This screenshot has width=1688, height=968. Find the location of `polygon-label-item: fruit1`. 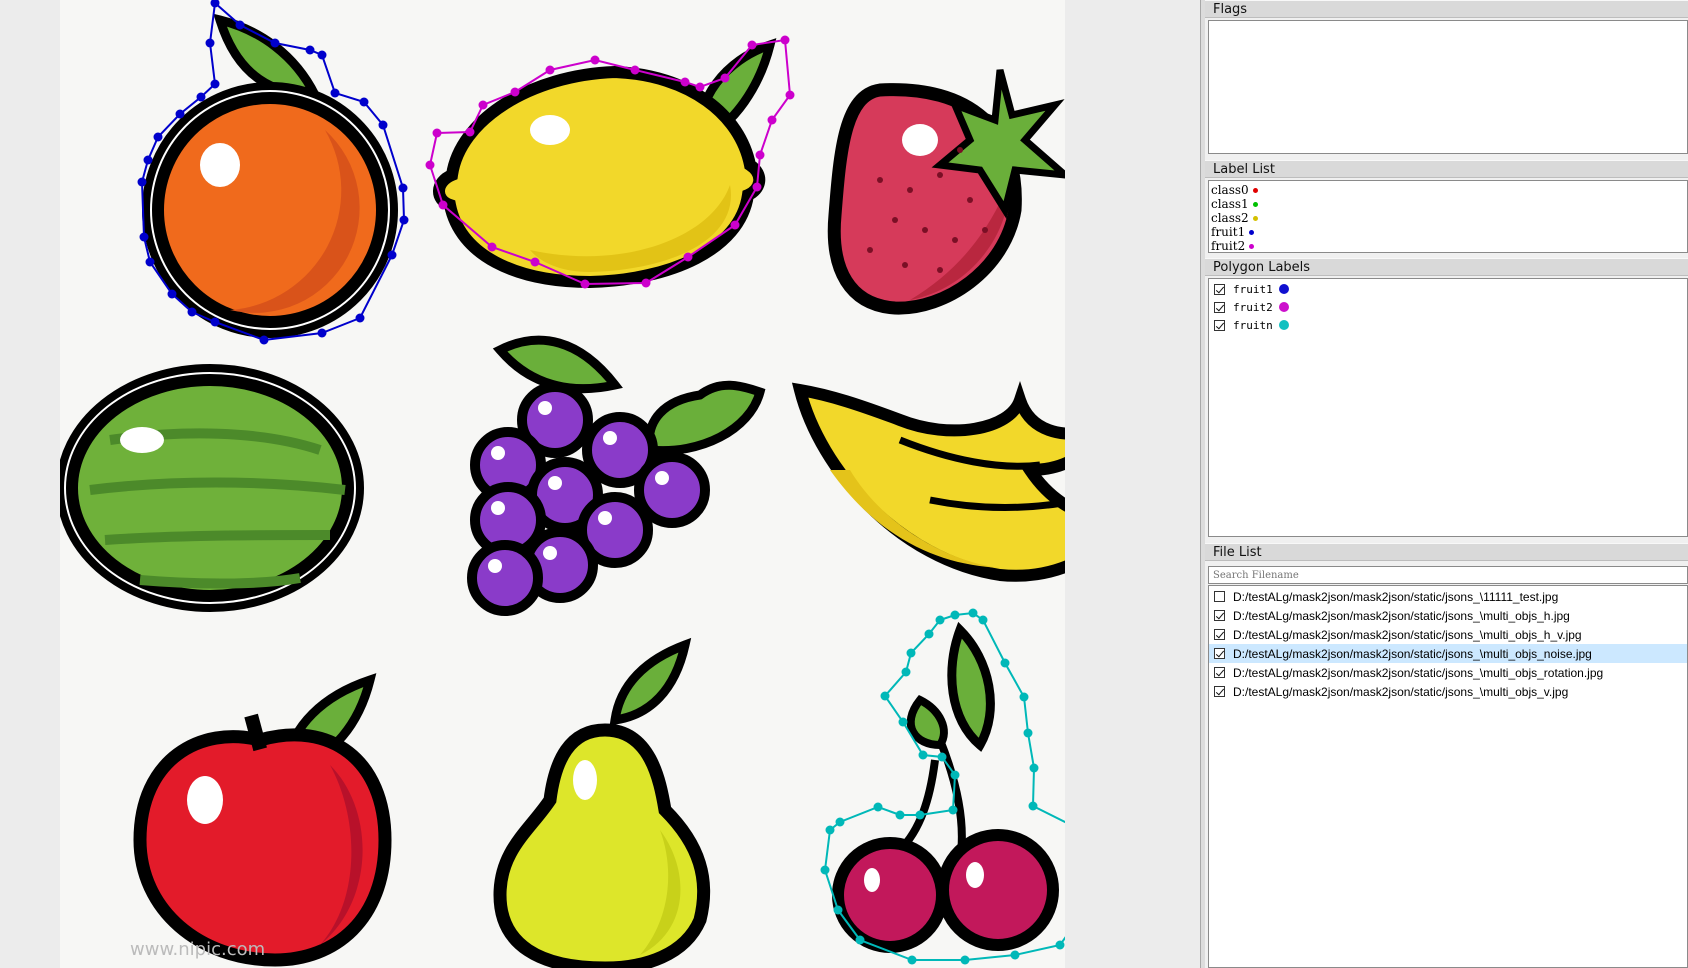

polygon-label-item: fruit1 is located at coordinates (1448, 289).